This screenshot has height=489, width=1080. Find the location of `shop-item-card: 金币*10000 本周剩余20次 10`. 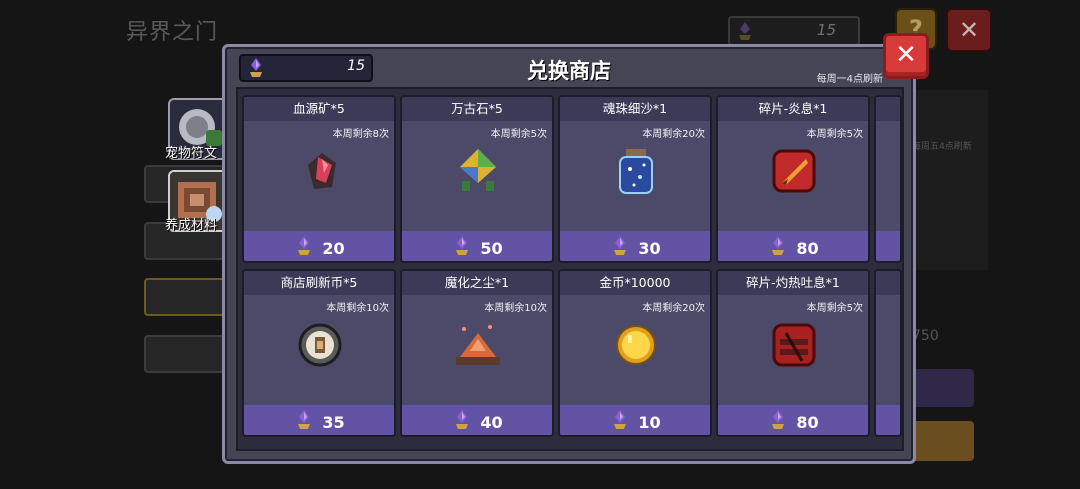

shop-item-card: 金币*10000 本周剩余20次 10 is located at coordinates (635, 353).